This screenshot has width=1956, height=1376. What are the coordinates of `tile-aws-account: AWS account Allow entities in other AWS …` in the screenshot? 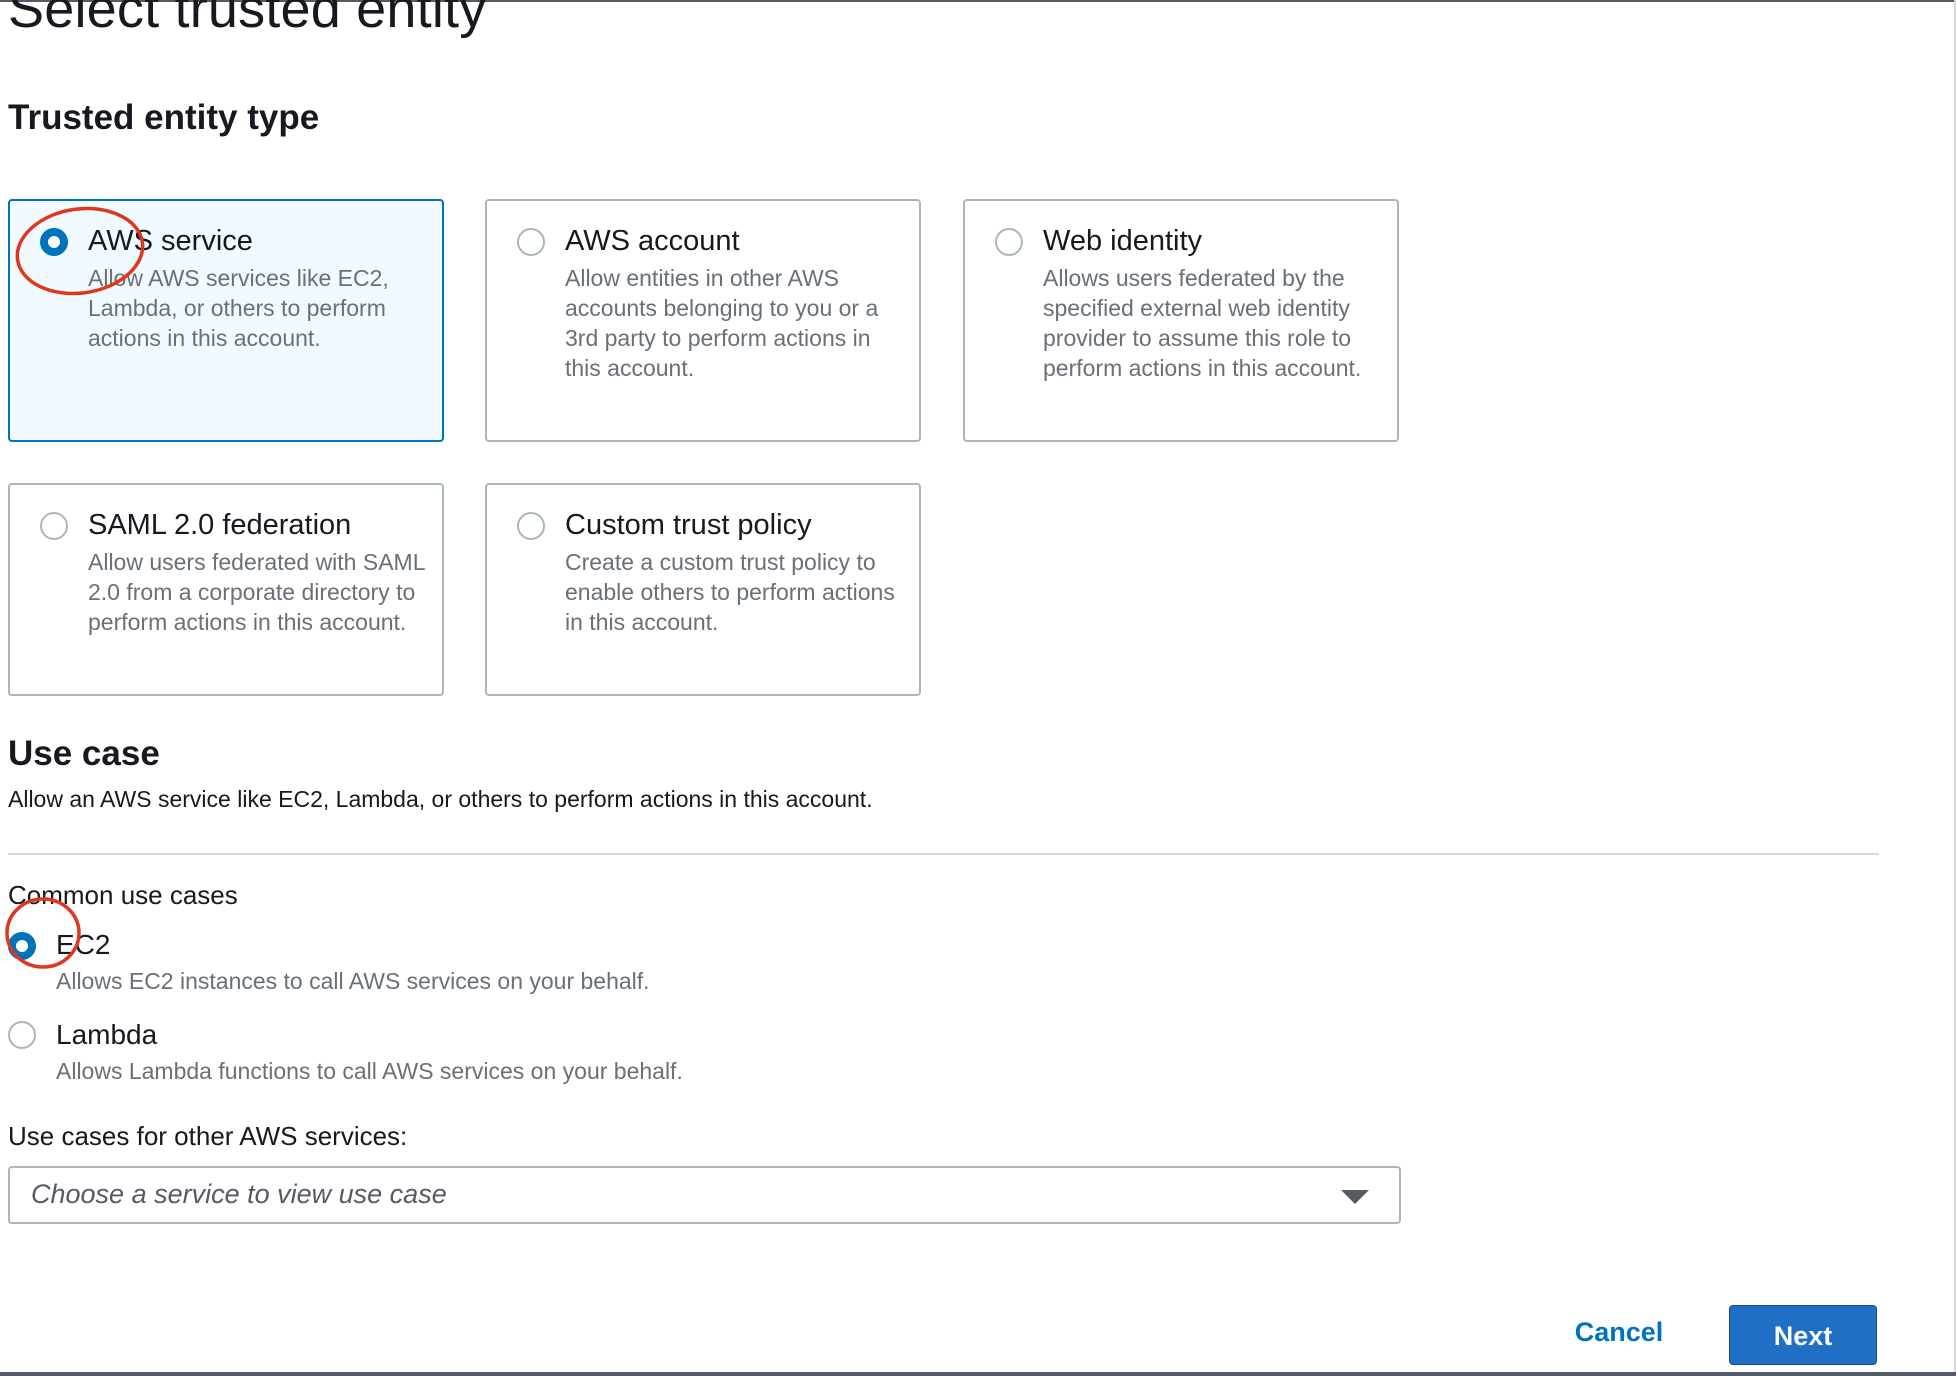 It's located at (703, 320).